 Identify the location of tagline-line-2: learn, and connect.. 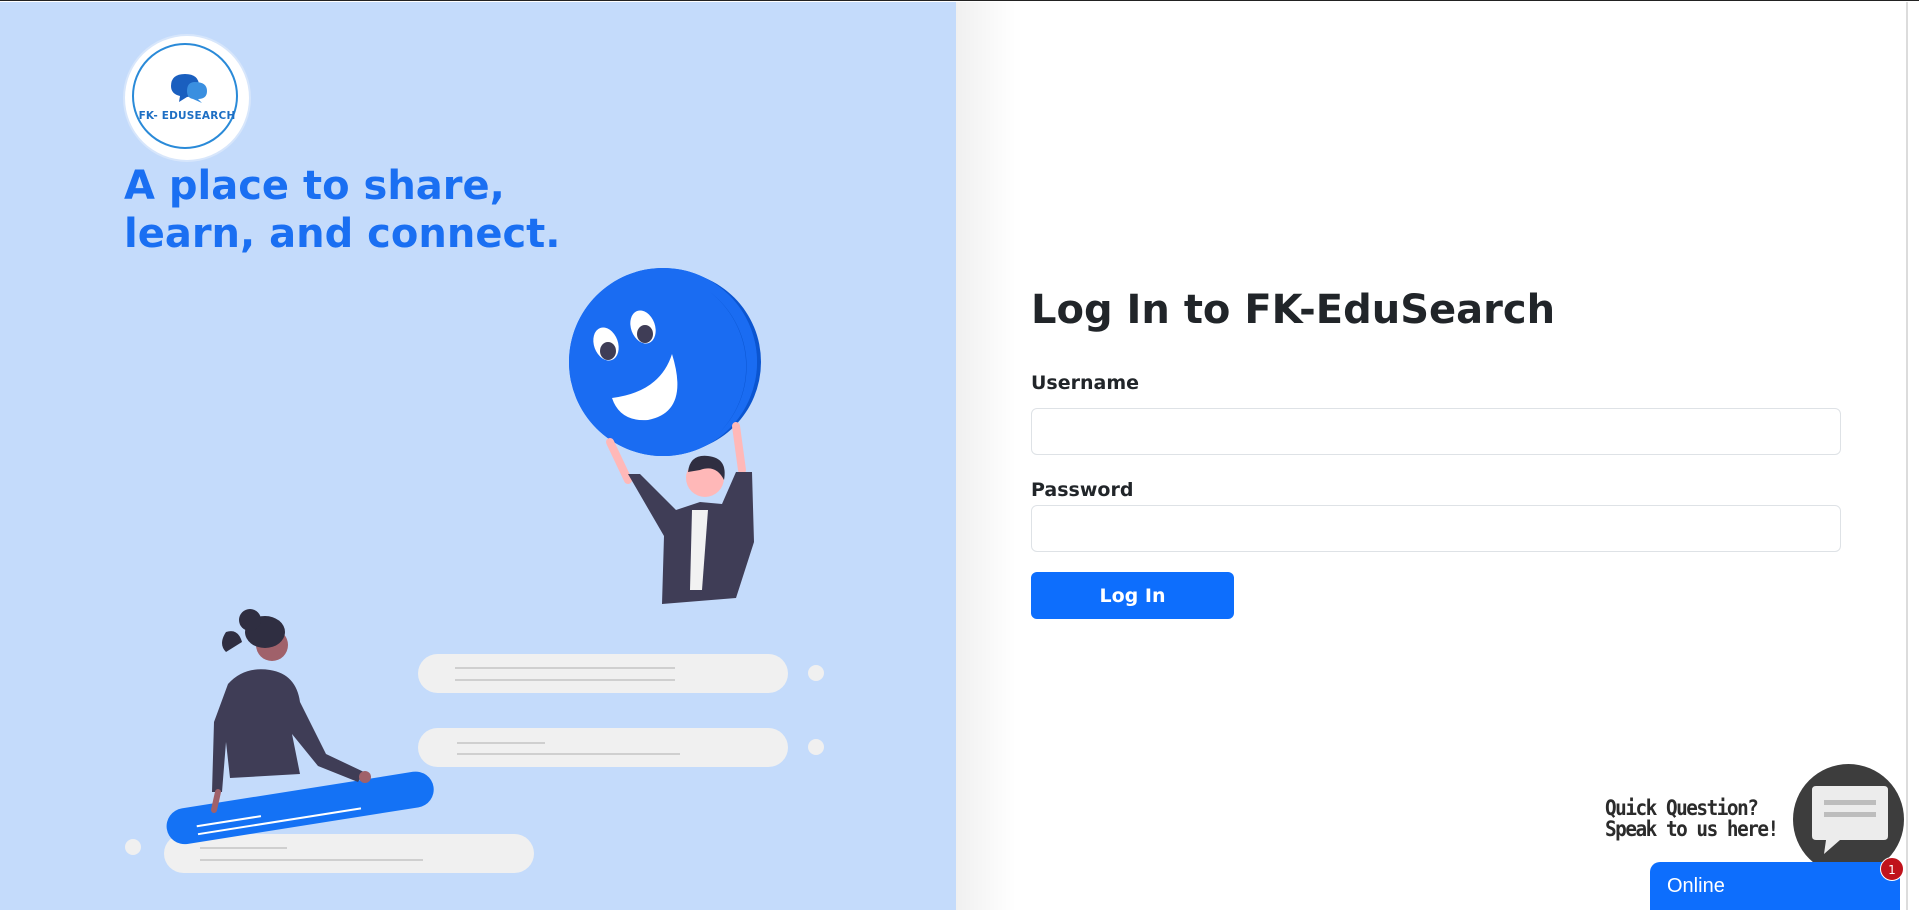
(342, 234).